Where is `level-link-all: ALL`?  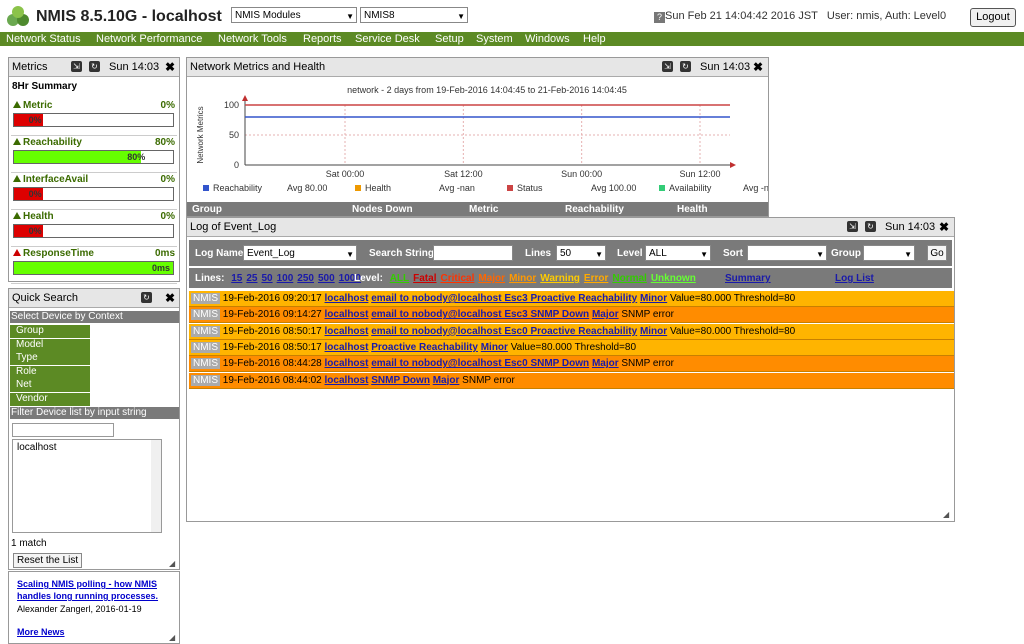 level-link-all: ALL is located at coordinates (399, 278).